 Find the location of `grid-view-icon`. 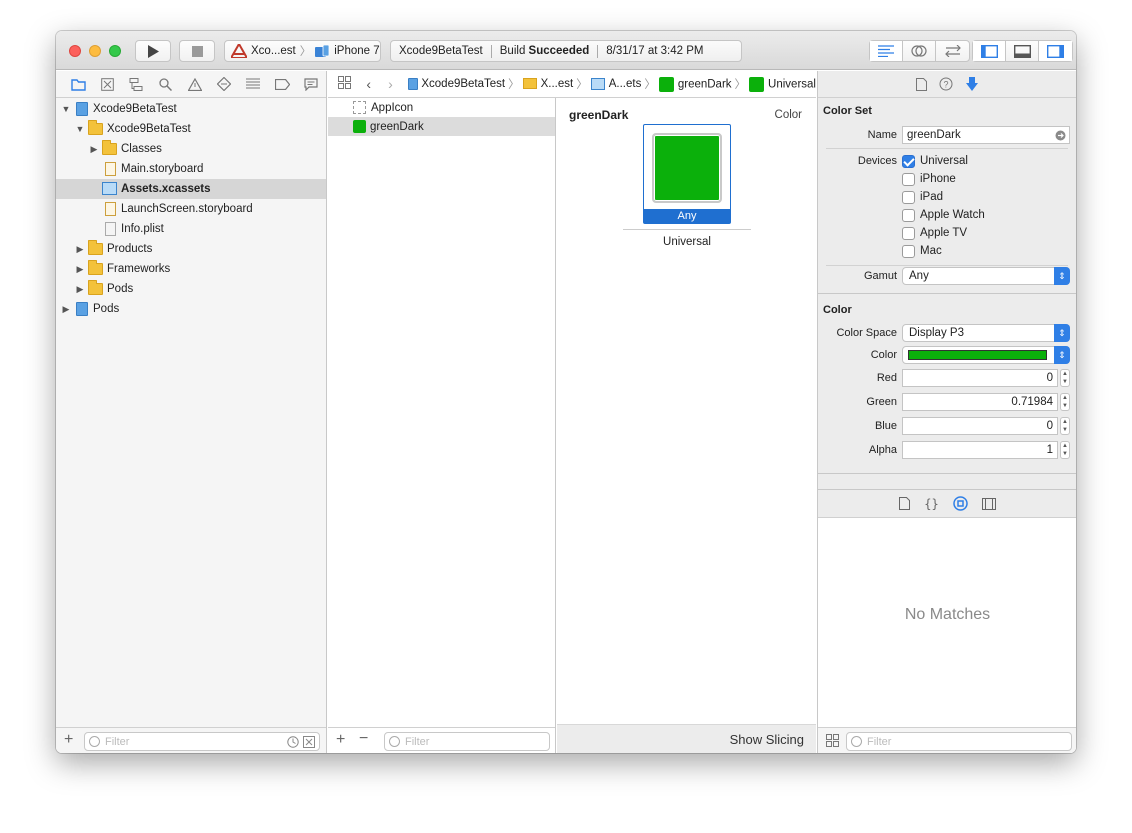

grid-view-icon is located at coordinates (832, 742).